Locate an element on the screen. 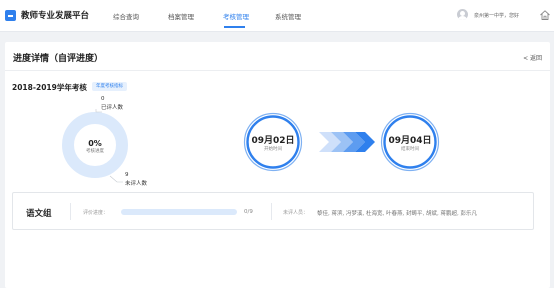 The height and width of the screenshot is (288, 554). user-avatar-icon is located at coordinates (462, 14).